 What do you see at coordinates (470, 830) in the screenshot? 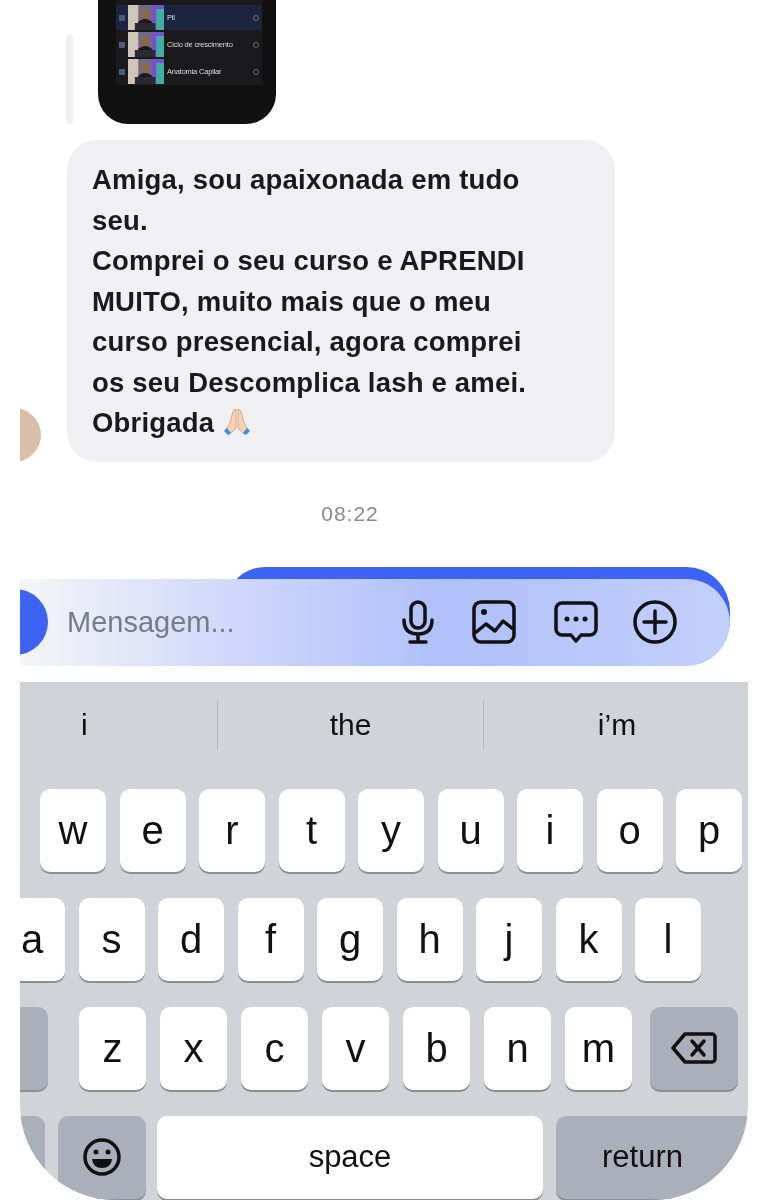
I see `letter-key: u` at bounding box center [470, 830].